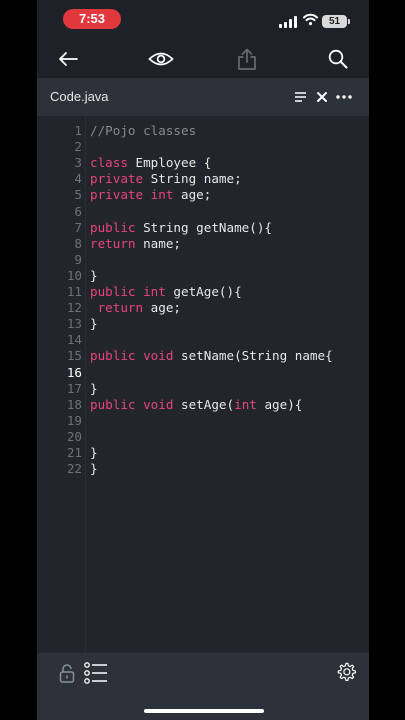  I want to click on comment-token: //Pojo classes, so click(143, 130).